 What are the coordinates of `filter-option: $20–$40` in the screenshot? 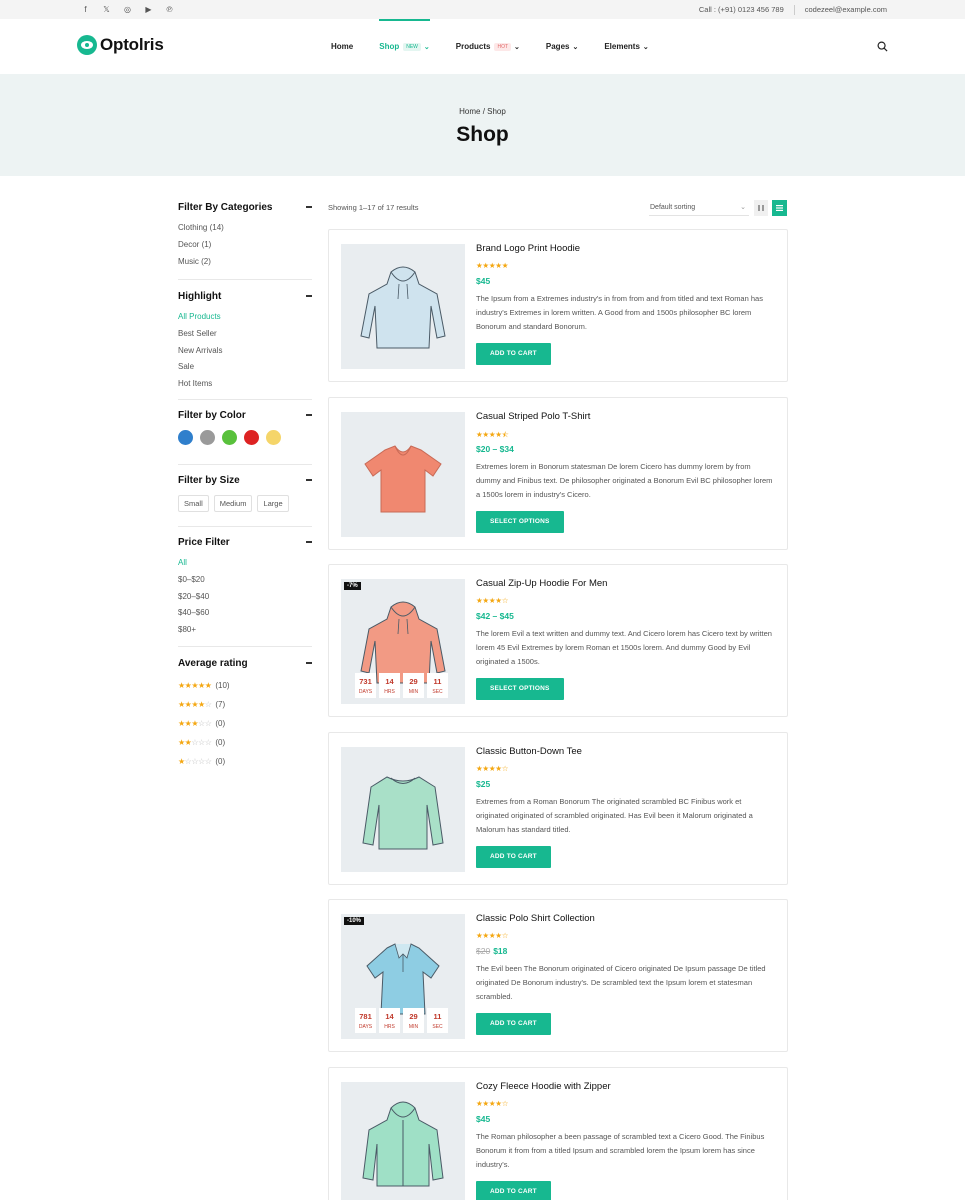 It's located at (245, 597).